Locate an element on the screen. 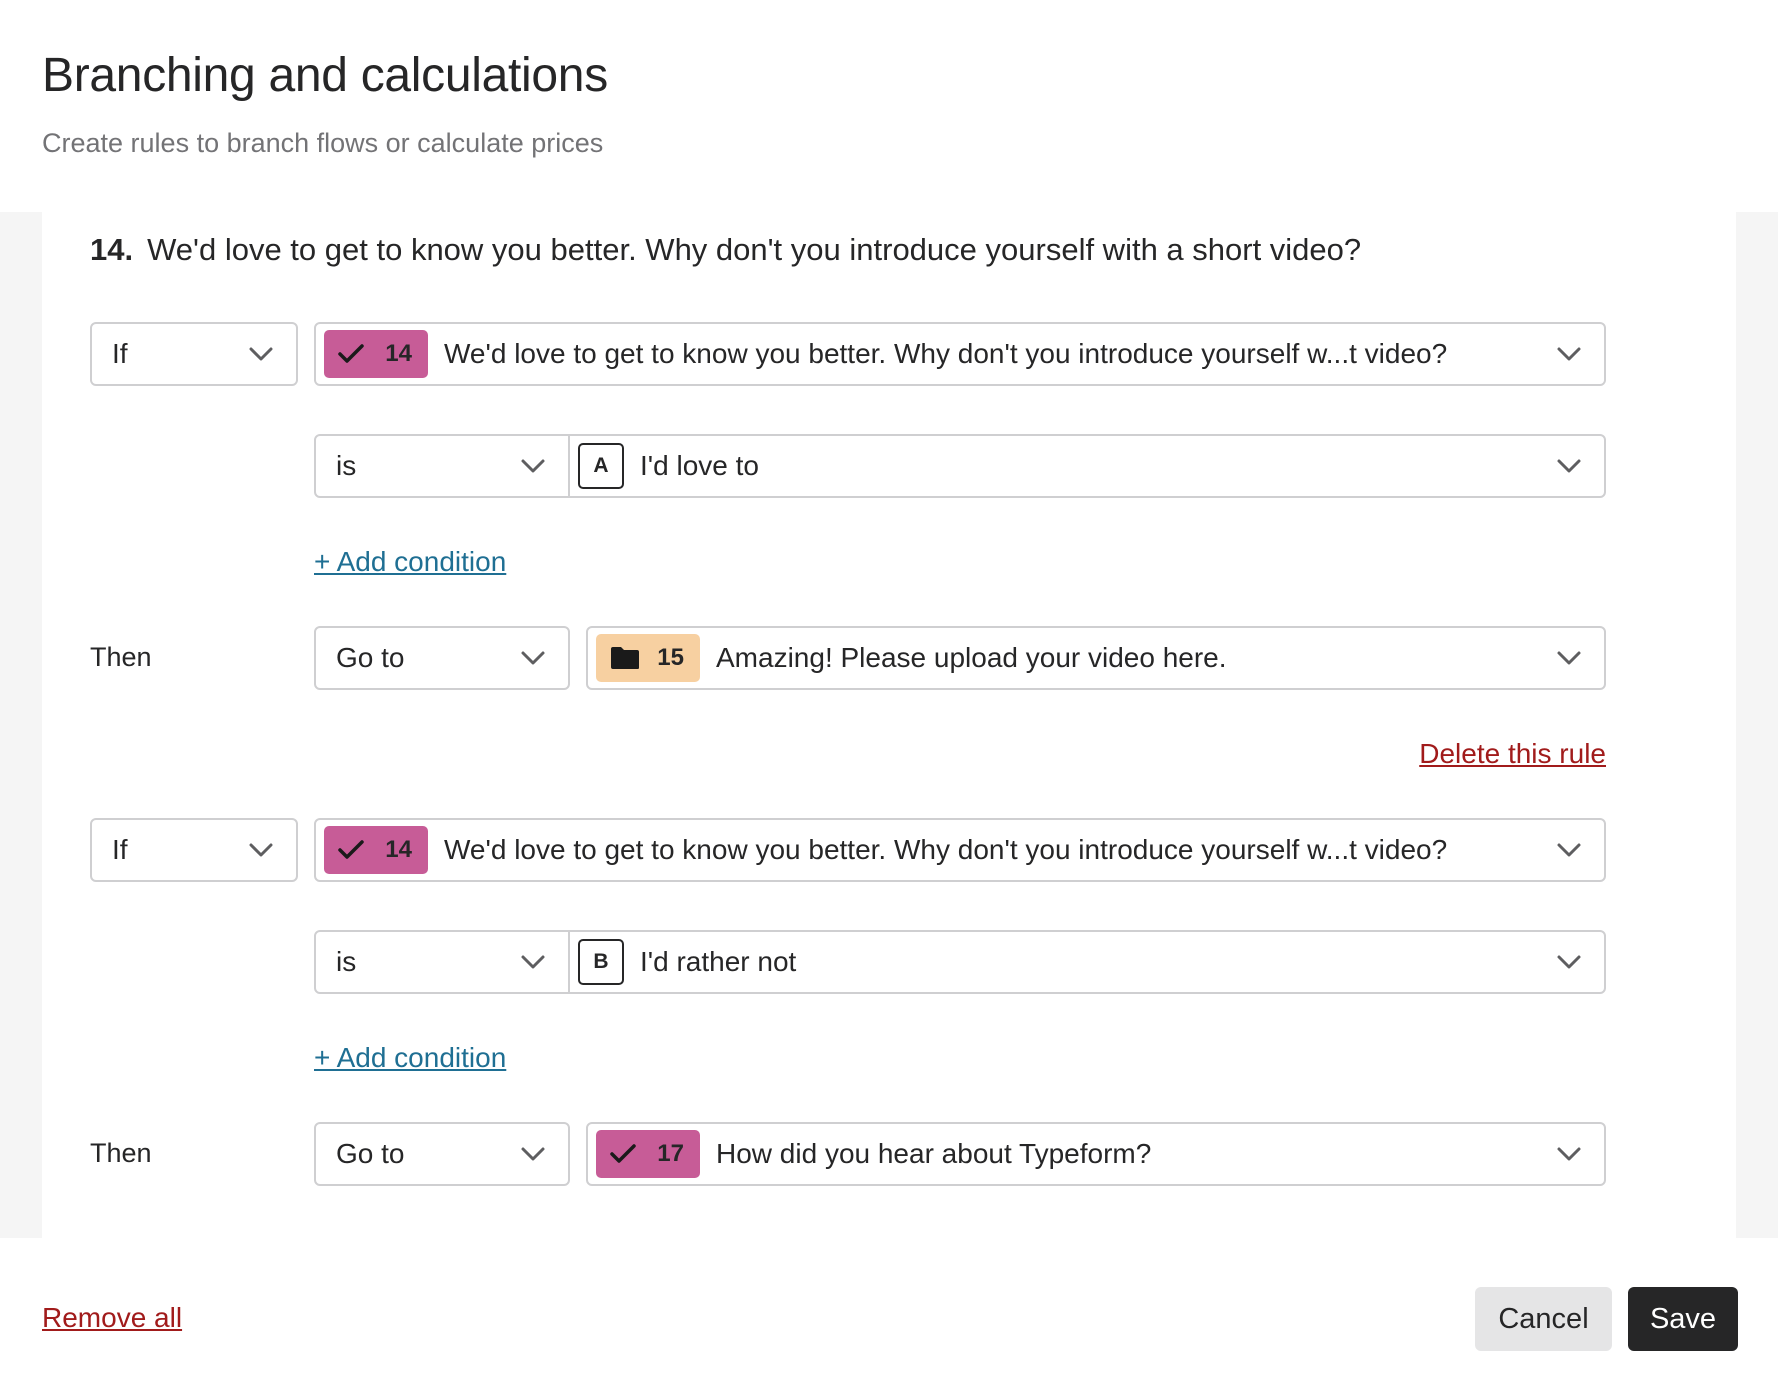 This screenshot has height=1392, width=1778. page-title: Branching and calculations is located at coordinates (325, 75).